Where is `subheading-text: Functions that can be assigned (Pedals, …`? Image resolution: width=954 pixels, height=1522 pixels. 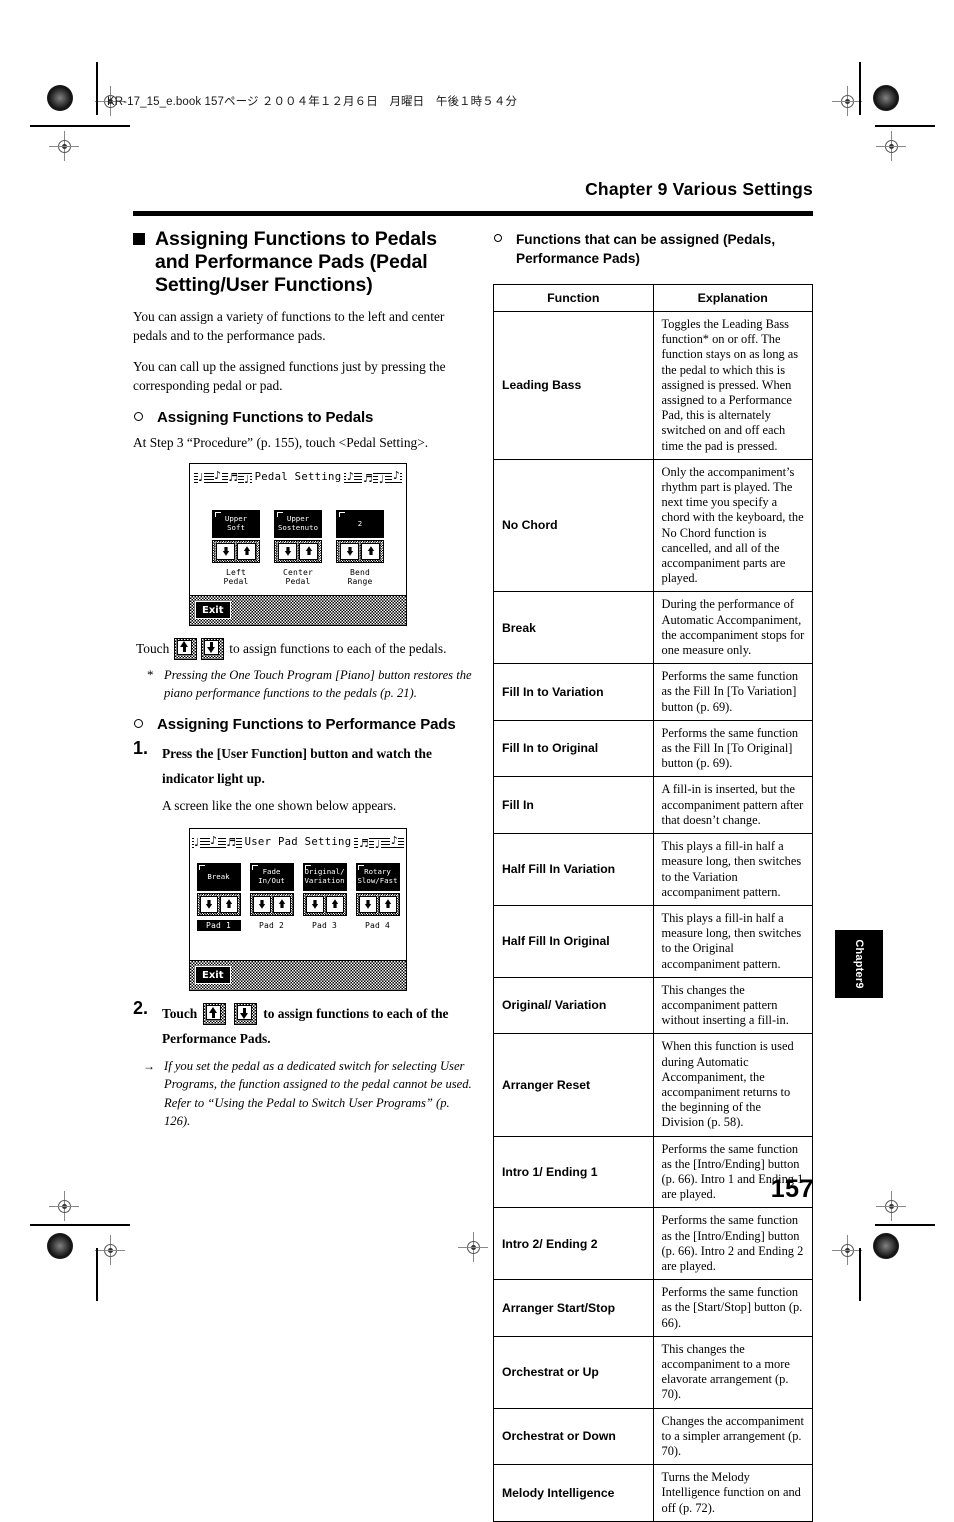
subheading-text: Functions that can be assigned (Pedals, … is located at coordinates (646, 249).